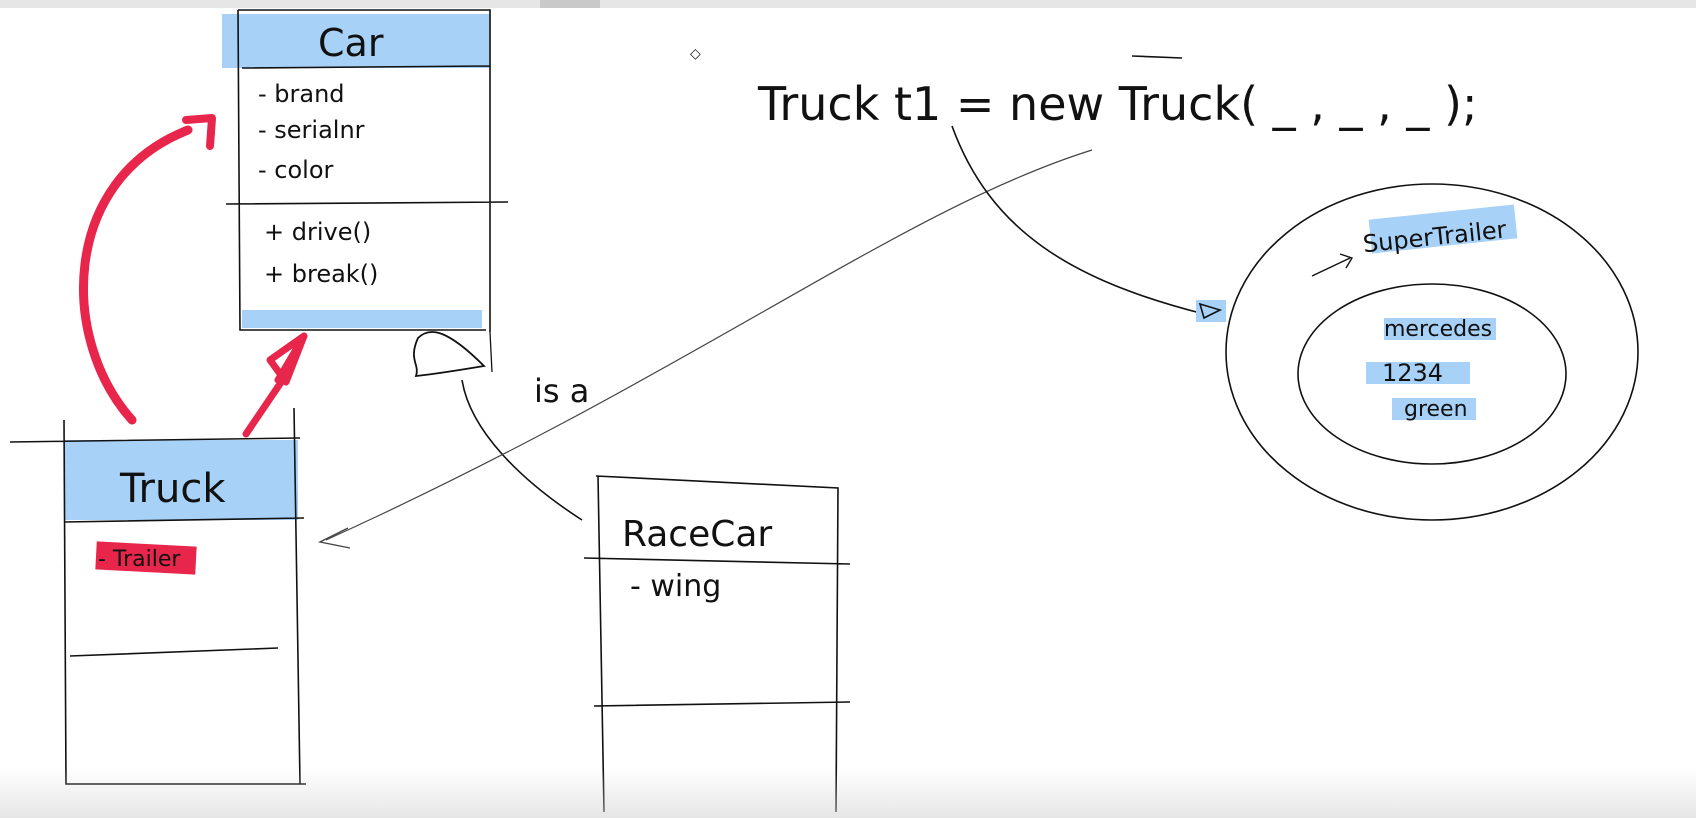  What do you see at coordinates (1211, 311) in the screenshot?
I see `pointer-dot-highlight` at bounding box center [1211, 311].